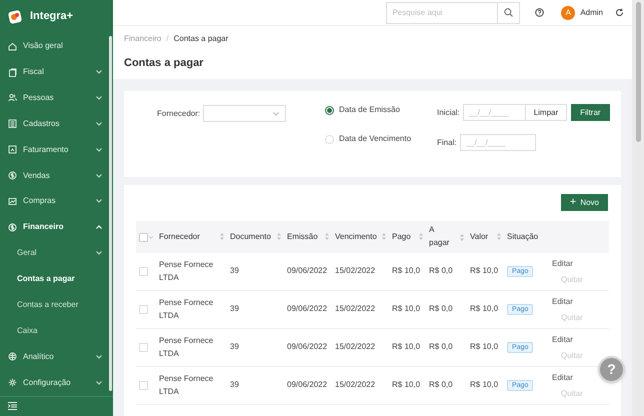 The height and width of the screenshot is (416, 644). What do you see at coordinates (54, 279) in the screenshot?
I see `submenu-item: Contas a pagar` at bounding box center [54, 279].